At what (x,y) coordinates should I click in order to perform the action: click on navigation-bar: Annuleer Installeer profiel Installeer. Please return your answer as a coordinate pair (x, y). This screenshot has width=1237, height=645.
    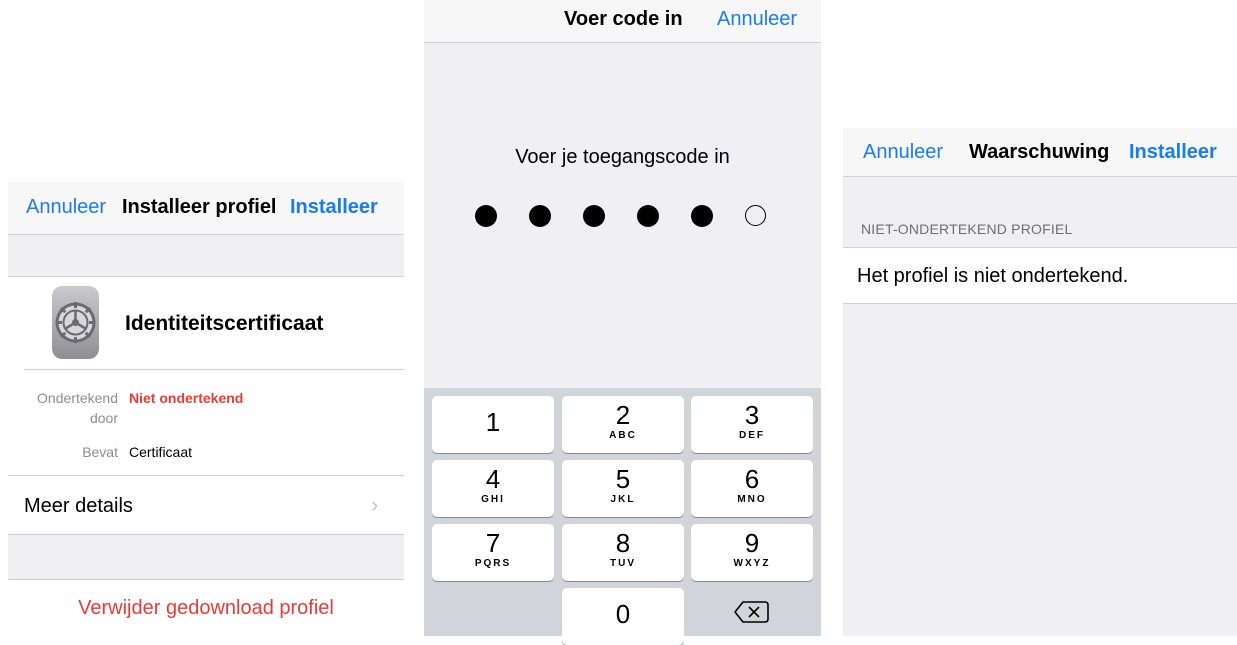
    Looking at the image, I should click on (206, 208).